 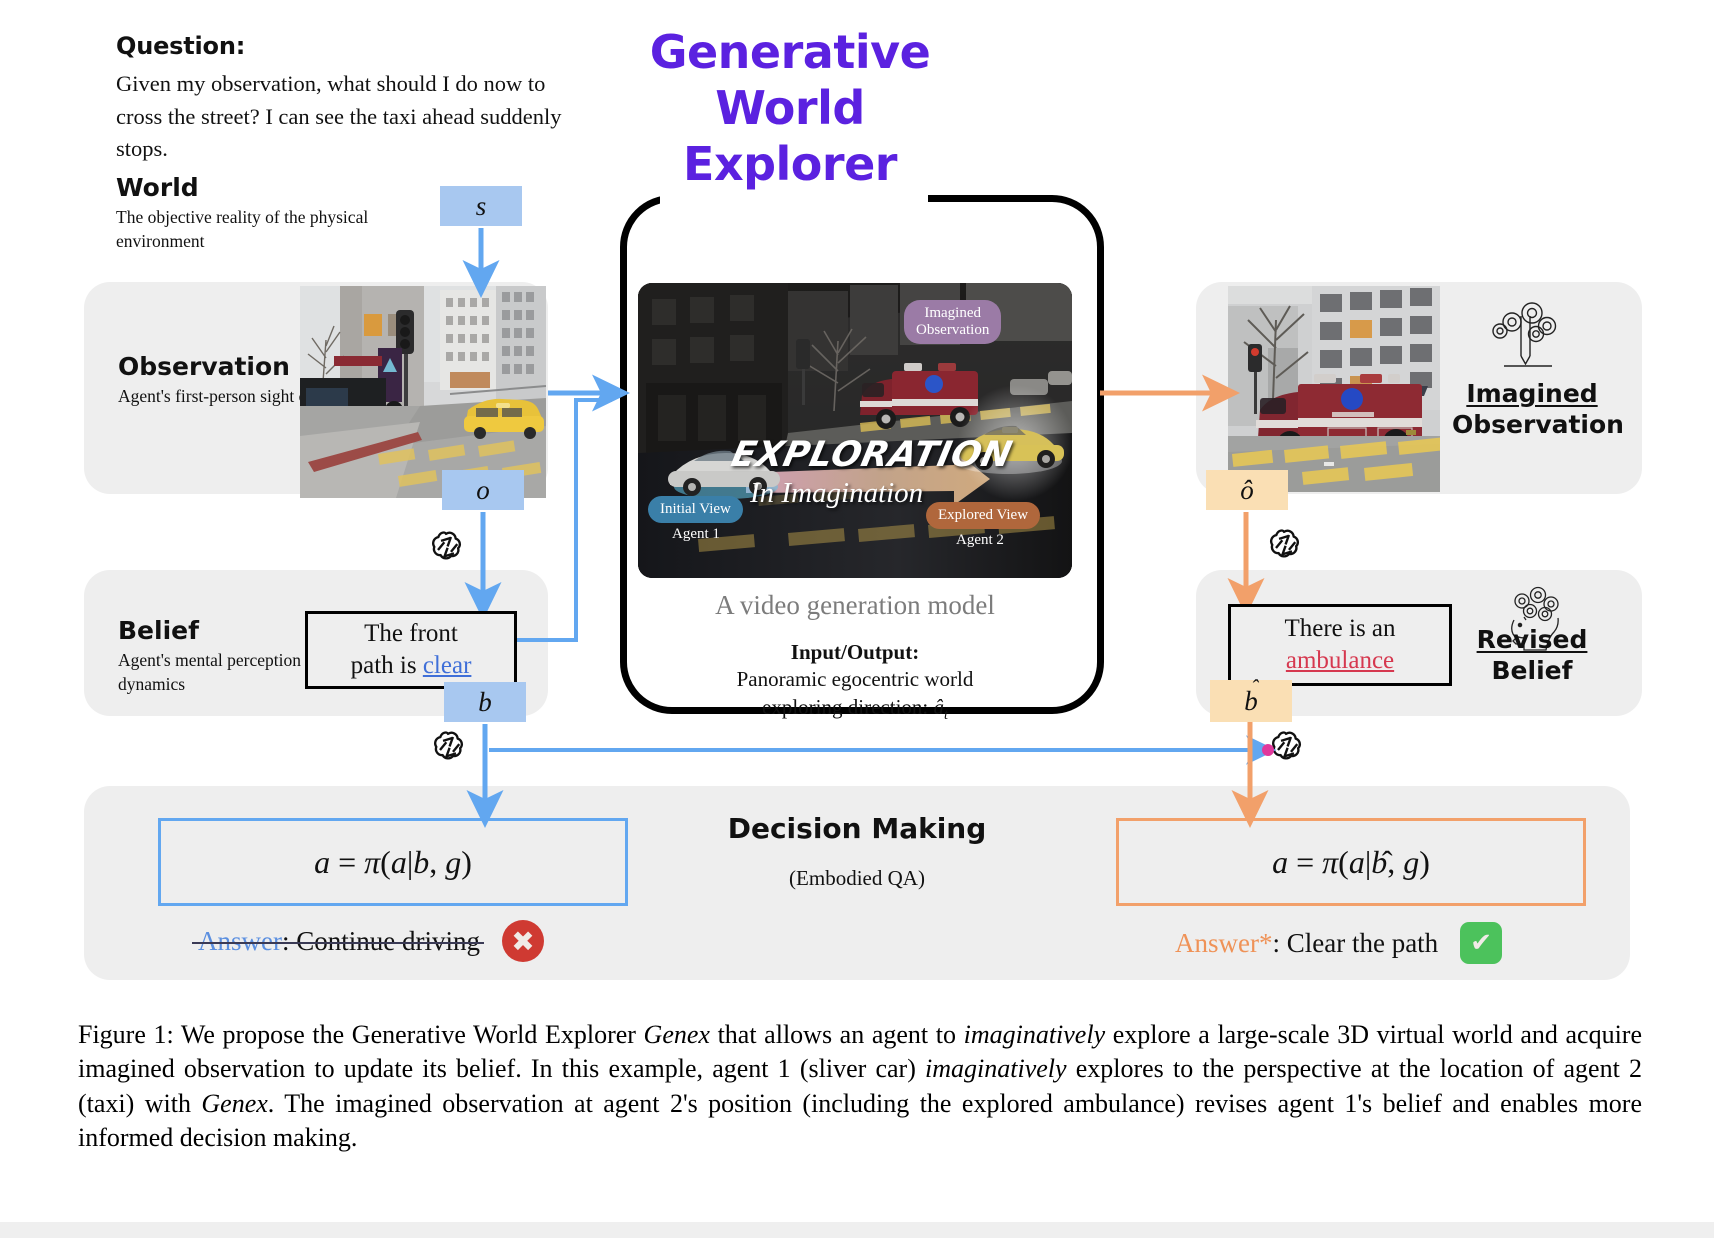 I want to click on answer-row-incorrect: Answer: Continue driving ✖, so click(x=368, y=941).